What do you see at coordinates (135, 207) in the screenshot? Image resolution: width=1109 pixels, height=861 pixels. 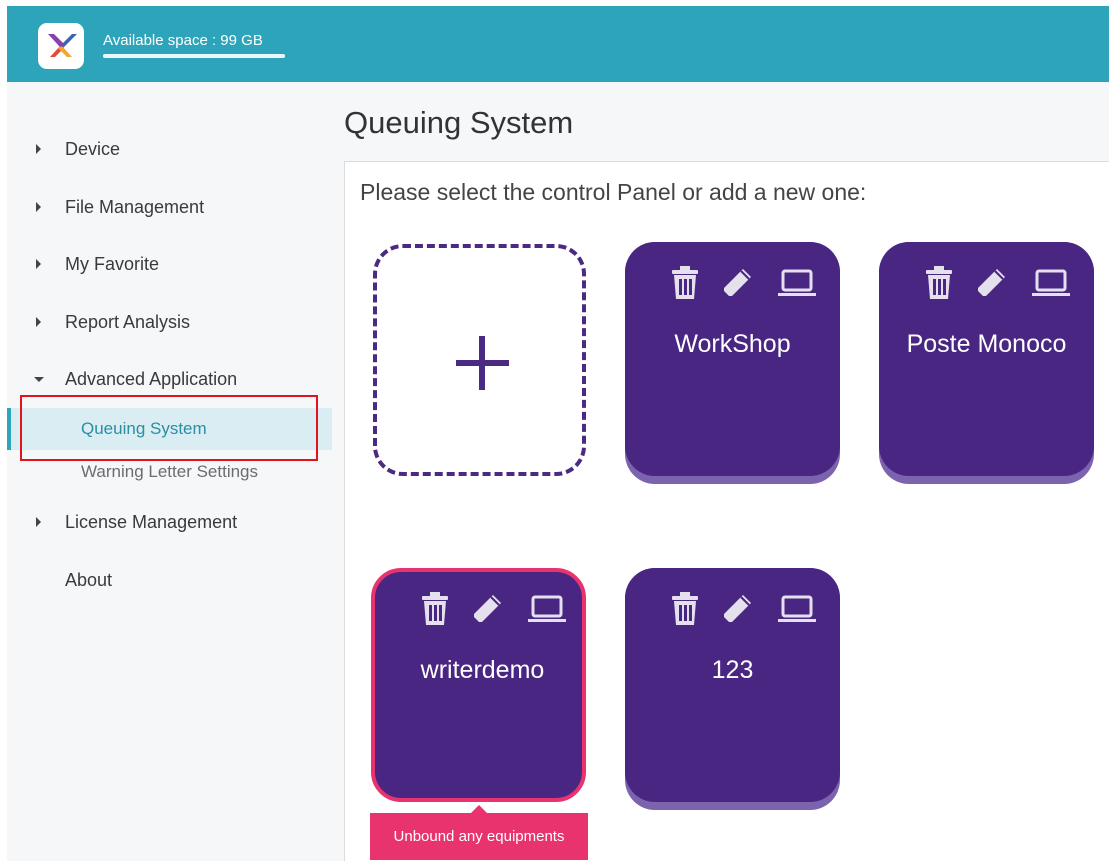 I see `sidebar-item-label: File Management` at bounding box center [135, 207].